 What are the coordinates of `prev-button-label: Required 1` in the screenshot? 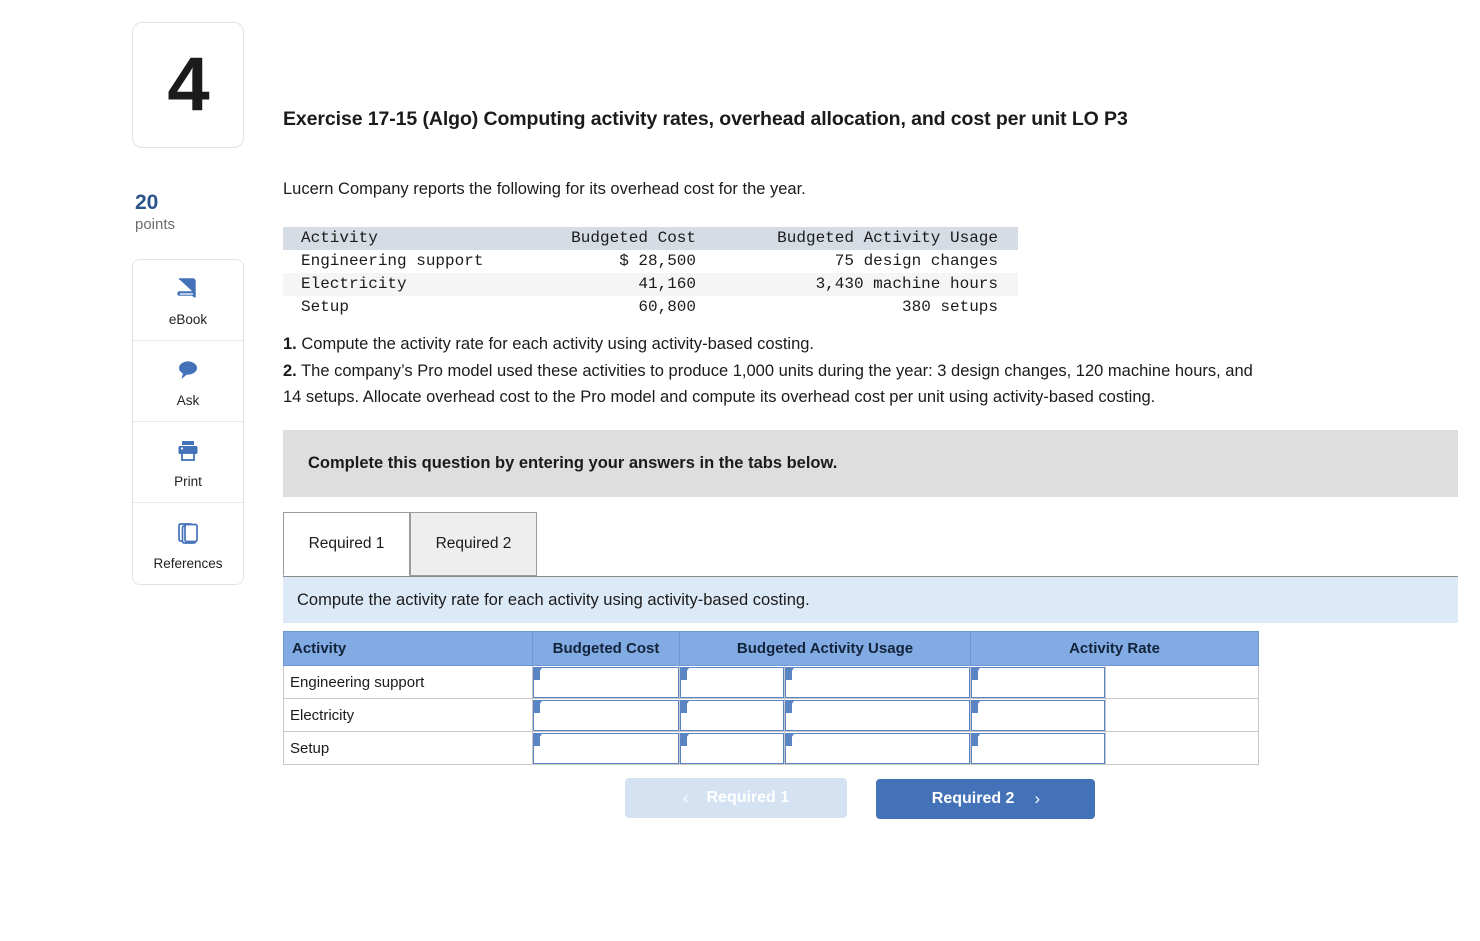 It's located at (748, 797).